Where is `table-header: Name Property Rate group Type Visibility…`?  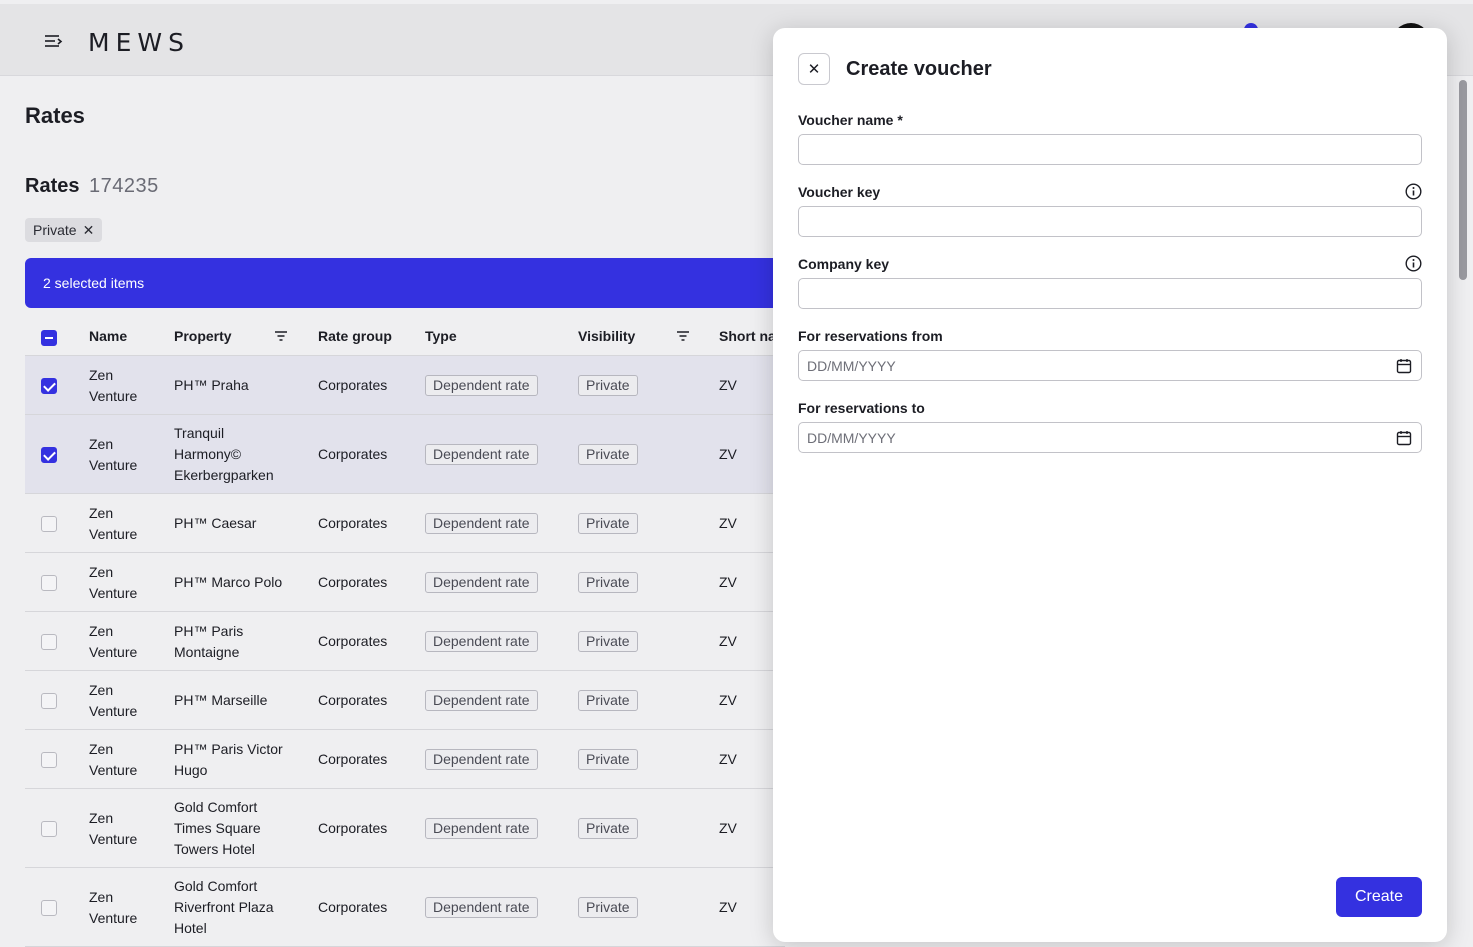 table-header: Name Property Rate group Type Visibility… is located at coordinates (405, 337).